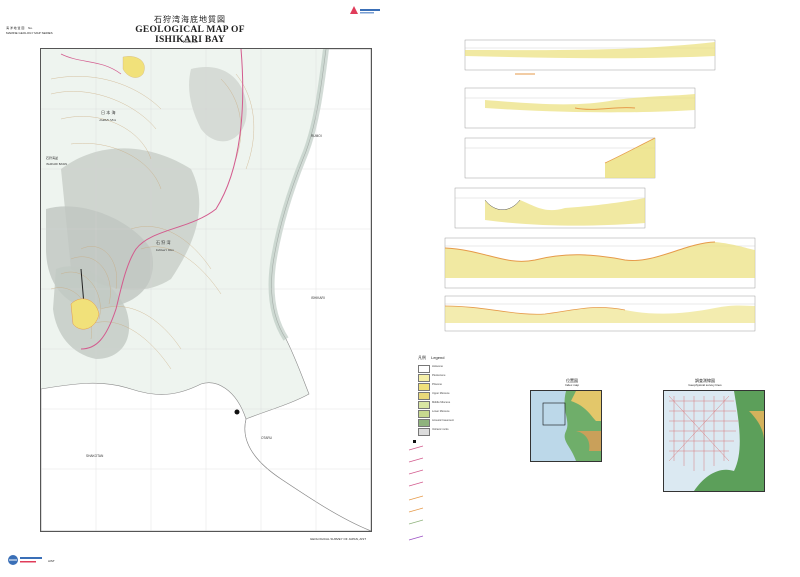 The width and height of the screenshot is (800, 577). Describe the element at coordinates (190, 19) in the screenshot. I see `map-title-jp: 石狩湾海底地質図` at that location.